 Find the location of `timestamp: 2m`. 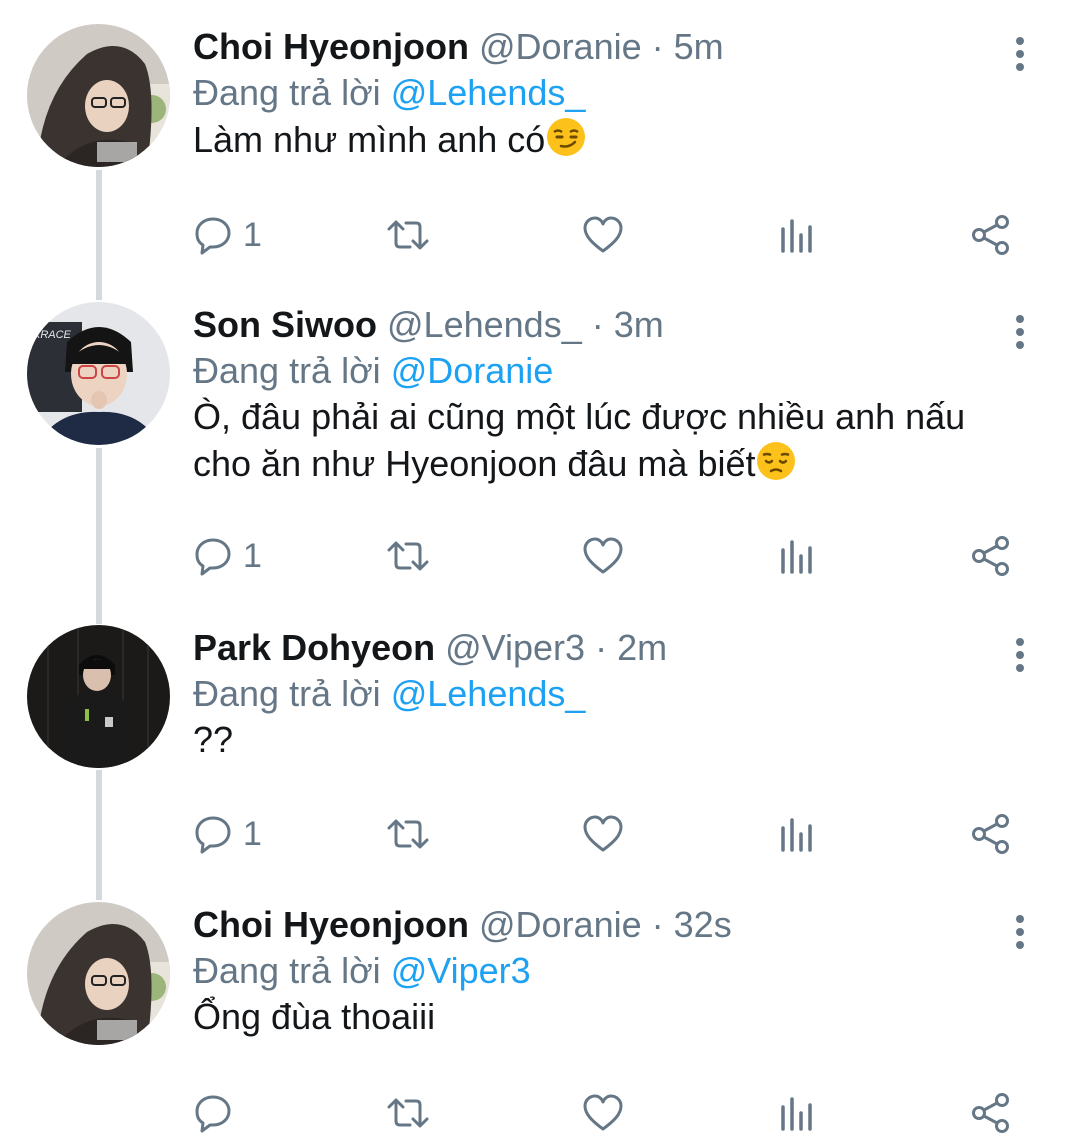

timestamp: 2m is located at coordinates (642, 647).